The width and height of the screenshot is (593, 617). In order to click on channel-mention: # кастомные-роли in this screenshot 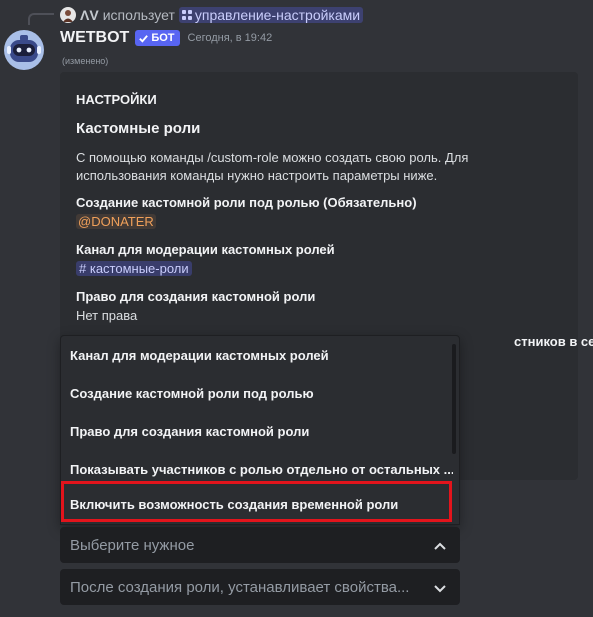, I will do `click(134, 268)`.